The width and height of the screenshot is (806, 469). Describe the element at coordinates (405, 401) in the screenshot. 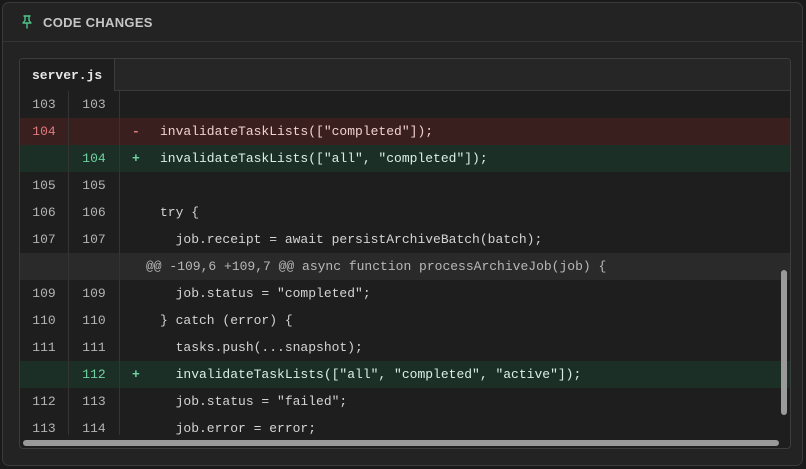

I see `diff-row-context: 112 113 job.status = "failed";` at that location.